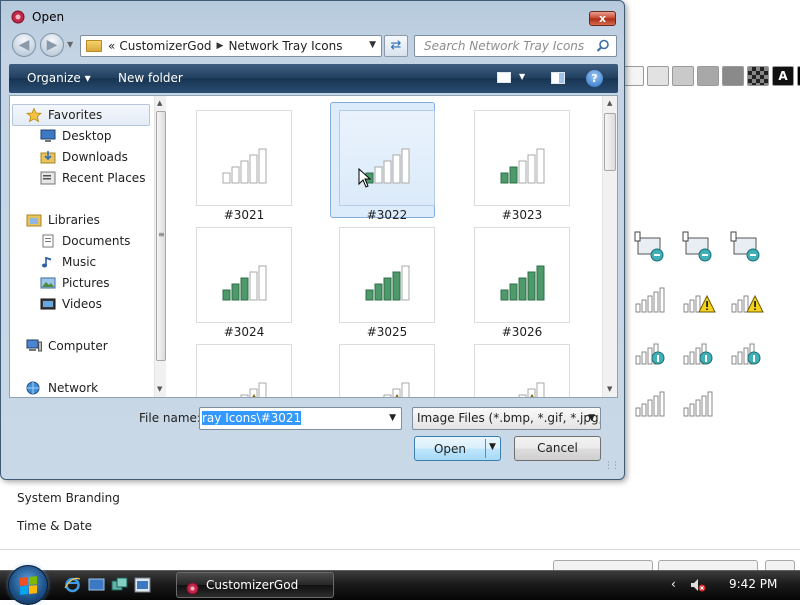 The width and height of the screenshot is (800, 605). What do you see at coordinates (504, 77) in the screenshot?
I see `change-view-icon` at bounding box center [504, 77].